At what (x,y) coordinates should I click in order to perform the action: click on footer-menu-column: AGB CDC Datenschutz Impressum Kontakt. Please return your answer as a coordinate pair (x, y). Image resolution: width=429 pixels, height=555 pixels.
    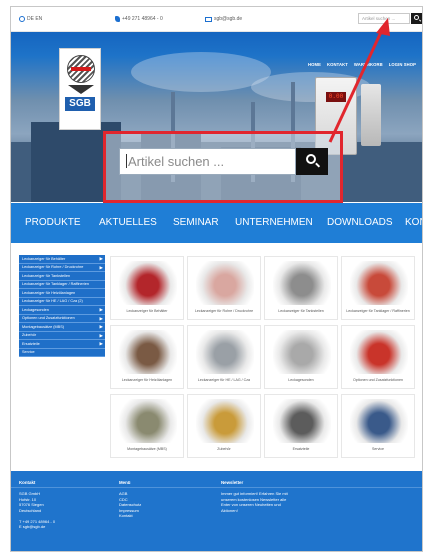
    Looking at the image, I should click on (130, 505).